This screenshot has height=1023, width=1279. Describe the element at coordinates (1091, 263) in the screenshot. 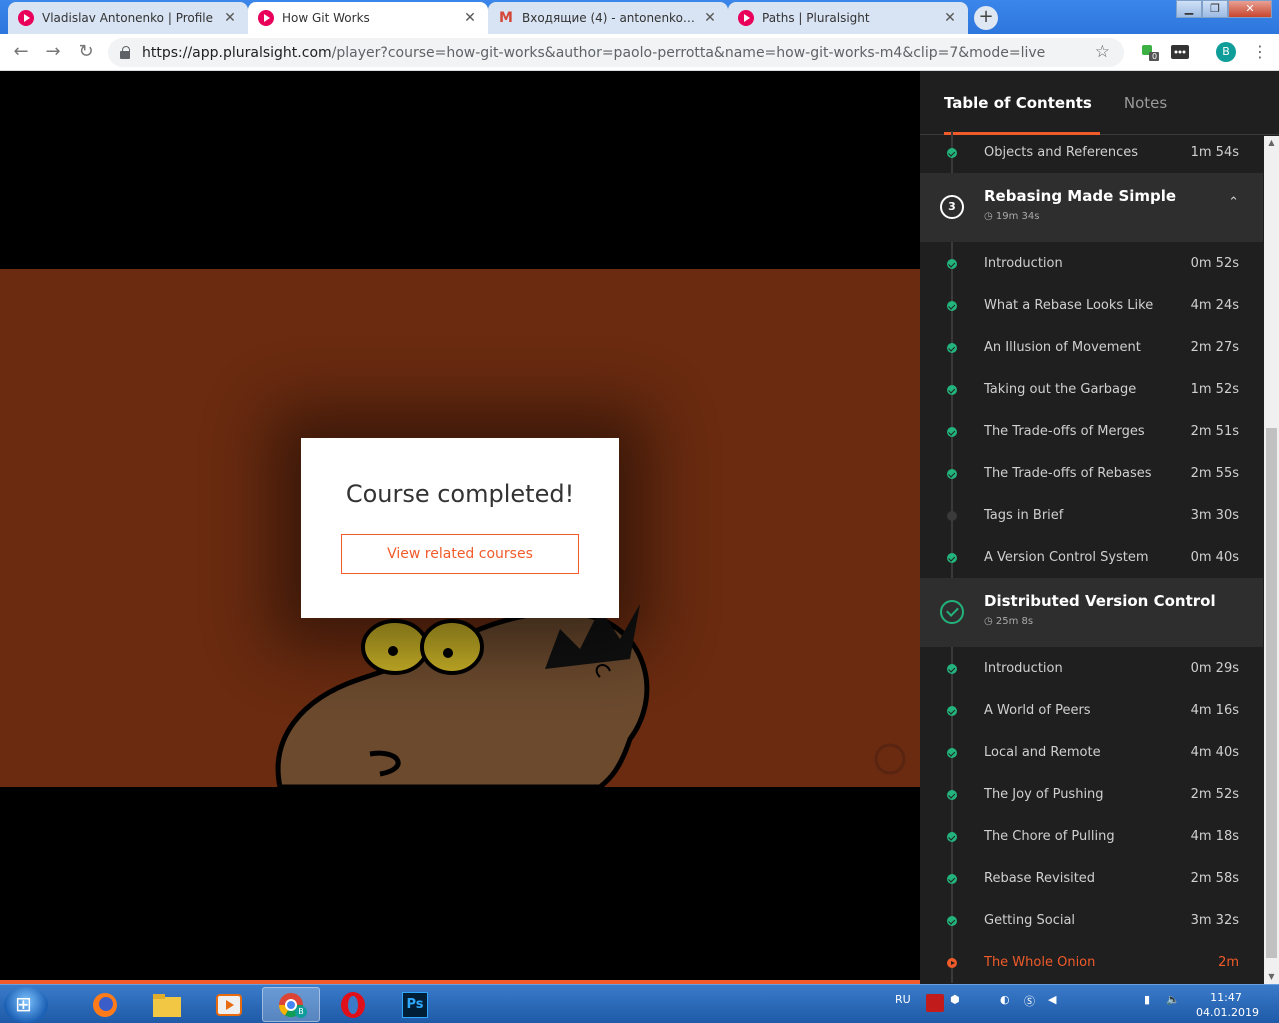

I see `clip-row: Introduction 0m 52s` at that location.